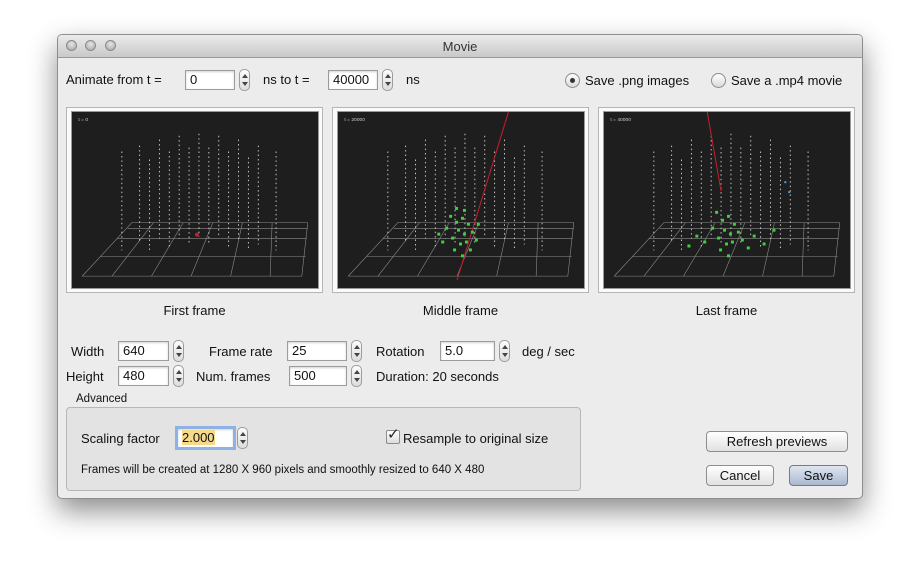 The height and width of the screenshot is (579, 918). What do you see at coordinates (178, 351) in the screenshot?
I see `width-stepper` at bounding box center [178, 351].